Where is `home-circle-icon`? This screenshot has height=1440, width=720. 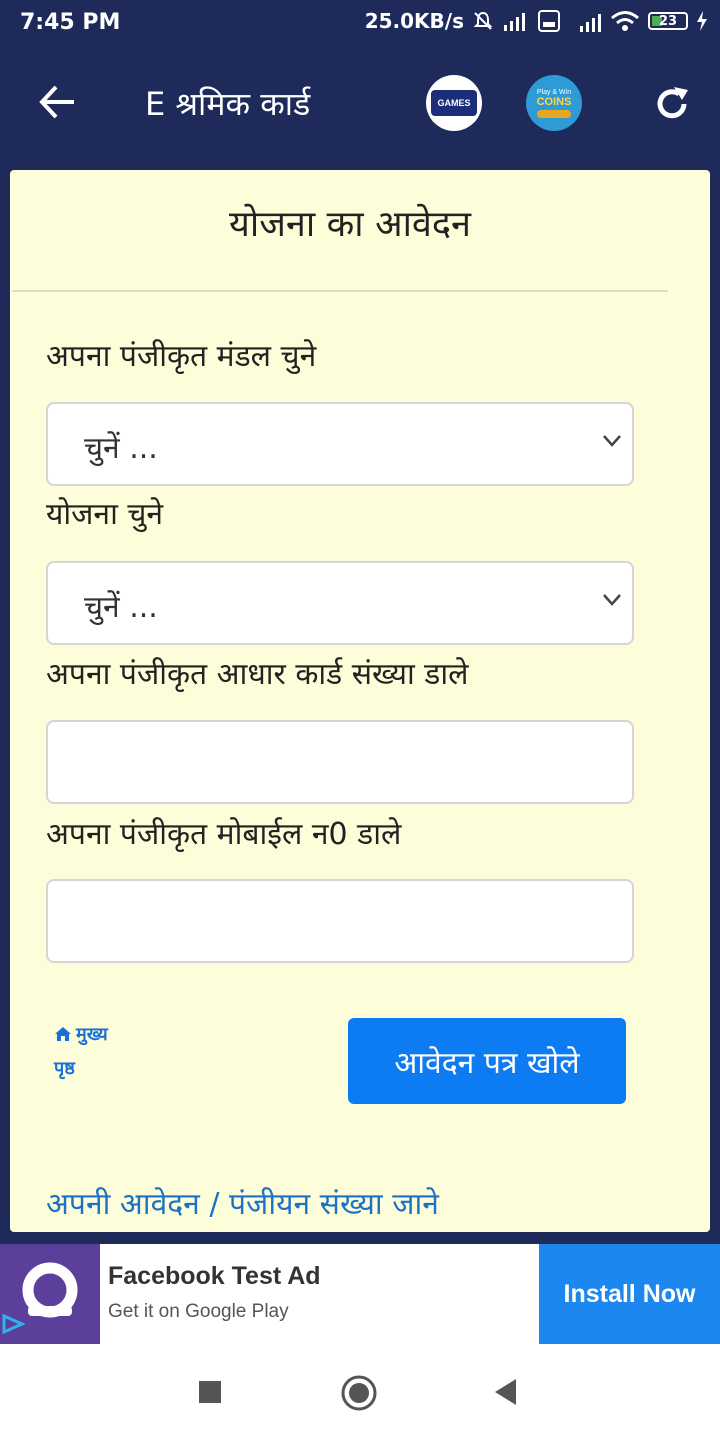 home-circle-icon is located at coordinates (359, 1393).